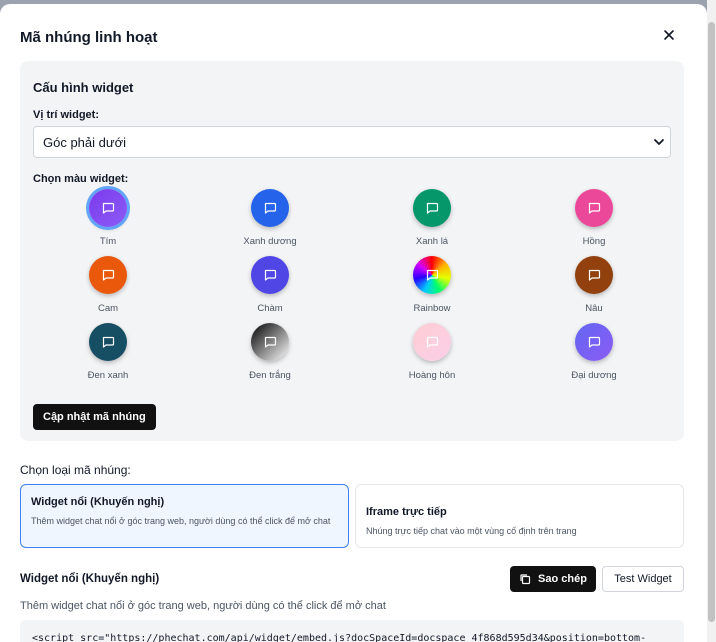  What do you see at coordinates (432, 375) in the screenshot?
I see `color-label: Hoàng hôn` at bounding box center [432, 375].